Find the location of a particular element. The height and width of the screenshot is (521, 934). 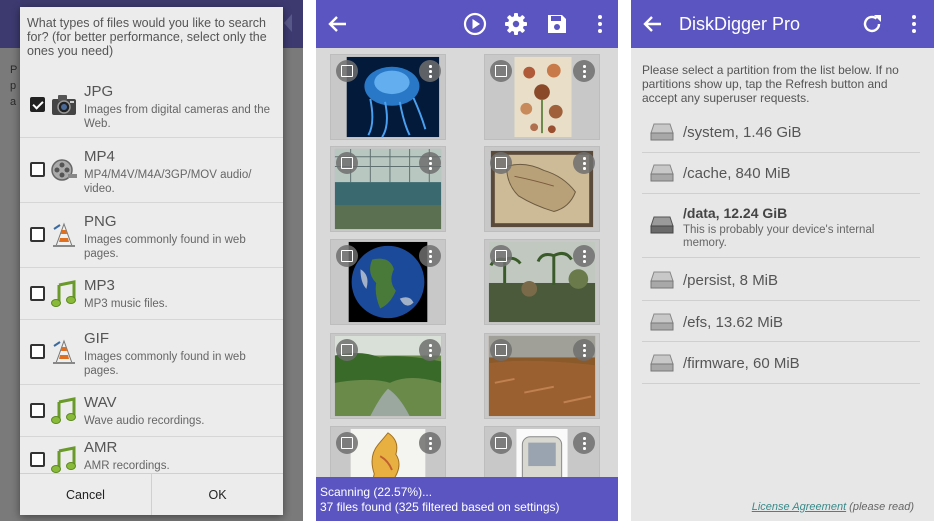

file-type-row-wav: WAV Wave audio recordings. is located at coordinates (151, 411).